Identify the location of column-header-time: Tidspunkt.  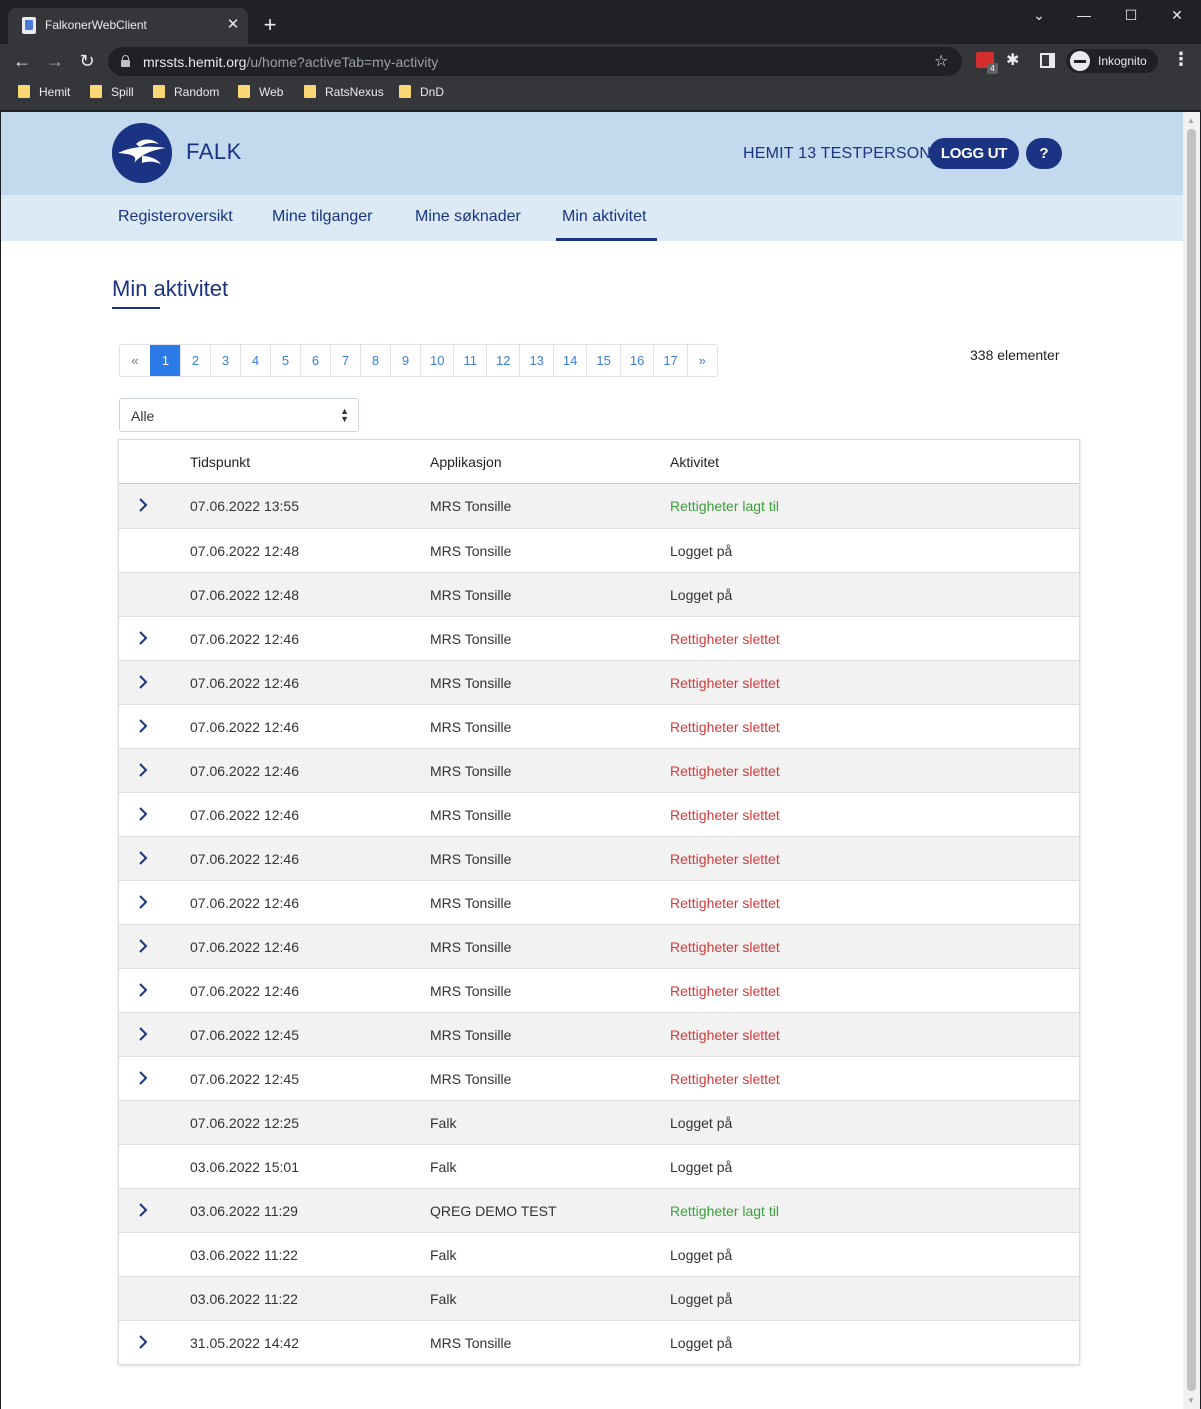
(220, 462).